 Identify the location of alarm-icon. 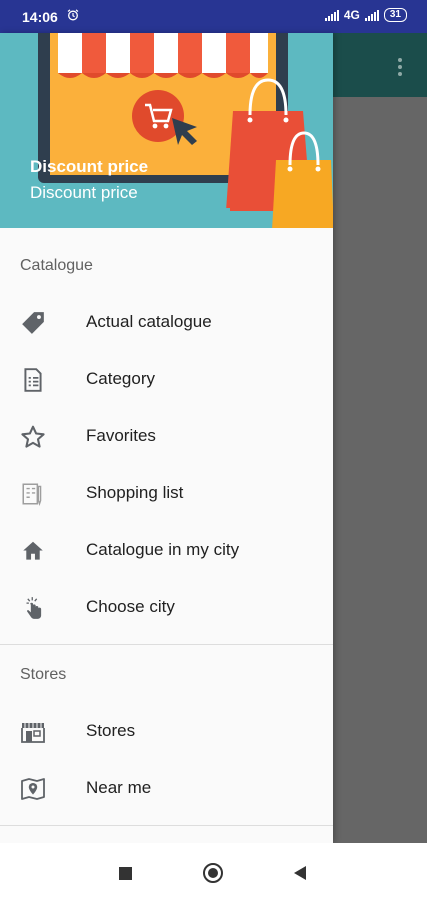
(73, 15).